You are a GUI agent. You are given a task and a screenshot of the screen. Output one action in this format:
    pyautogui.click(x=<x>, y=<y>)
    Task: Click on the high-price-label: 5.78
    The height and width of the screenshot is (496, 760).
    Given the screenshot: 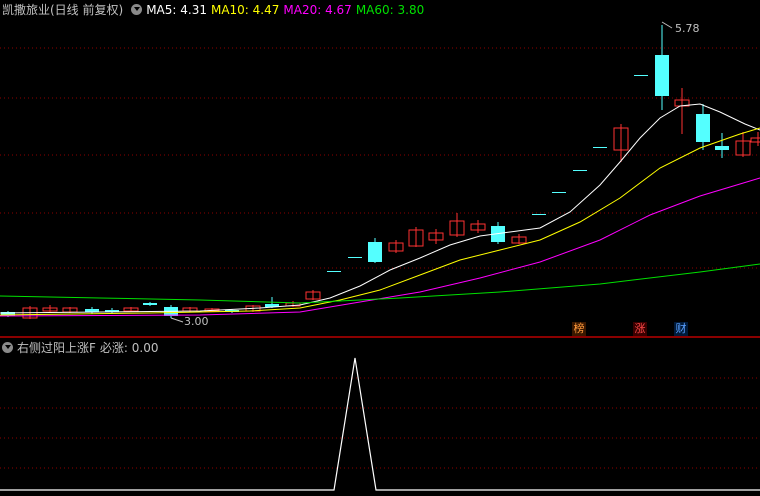 What is the action you would take?
    pyautogui.click(x=687, y=28)
    